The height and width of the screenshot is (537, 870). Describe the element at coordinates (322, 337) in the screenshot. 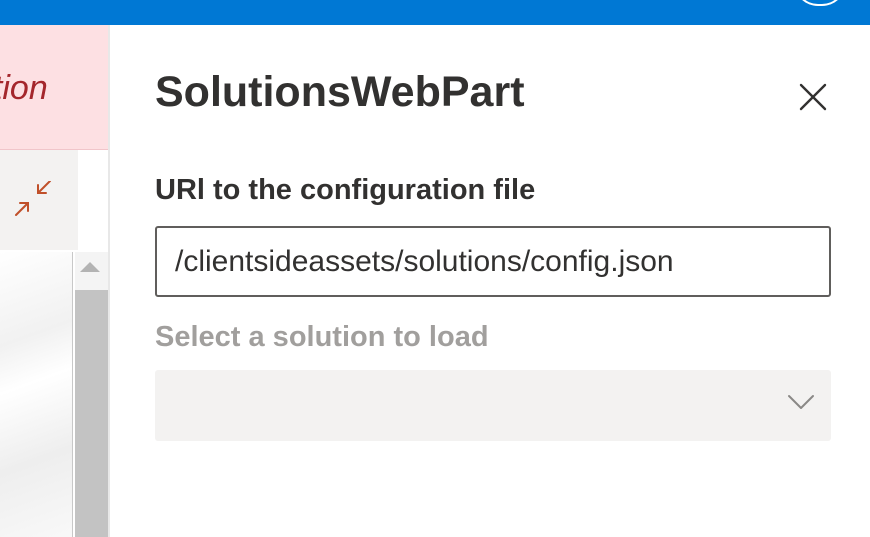

I see `solution-dropdown-label: Select a solution to load` at that location.